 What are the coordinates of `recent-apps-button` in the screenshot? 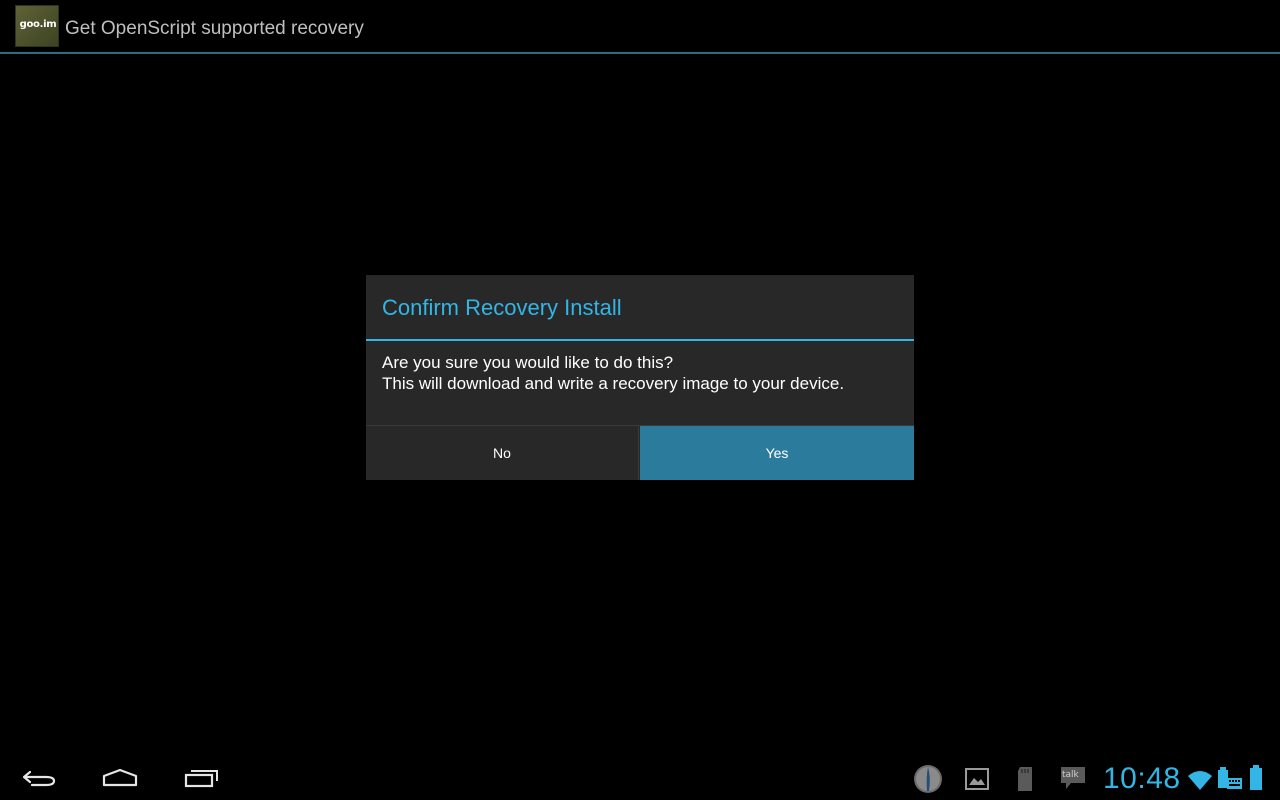 It's located at (200, 776).